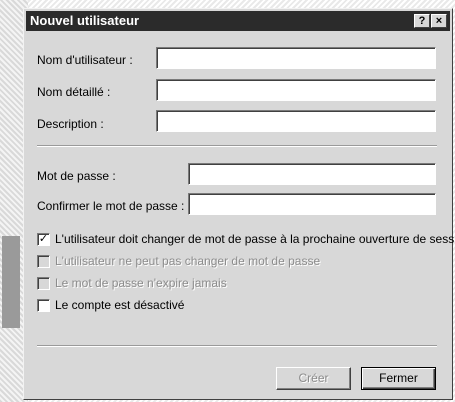 Image resolution: width=455 pixels, height=402 pixels. What do you see at coordinates (141, 283) in the screenshot?
I see `option-label-password-never-expires: Le mot de passe n'expire jamais` at bounding box center [141, 283].